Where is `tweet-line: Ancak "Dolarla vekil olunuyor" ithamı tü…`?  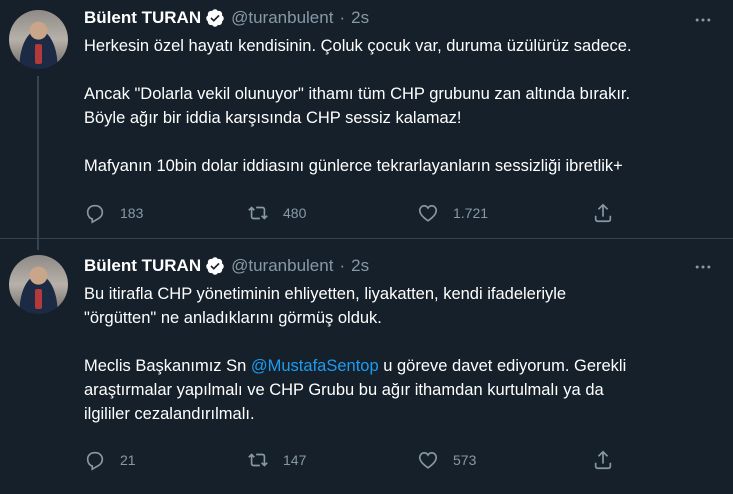
tweet-line: Ancak "Dolarla vekil olunuyor" ithamı tü… is located at coordinates (357, 94).